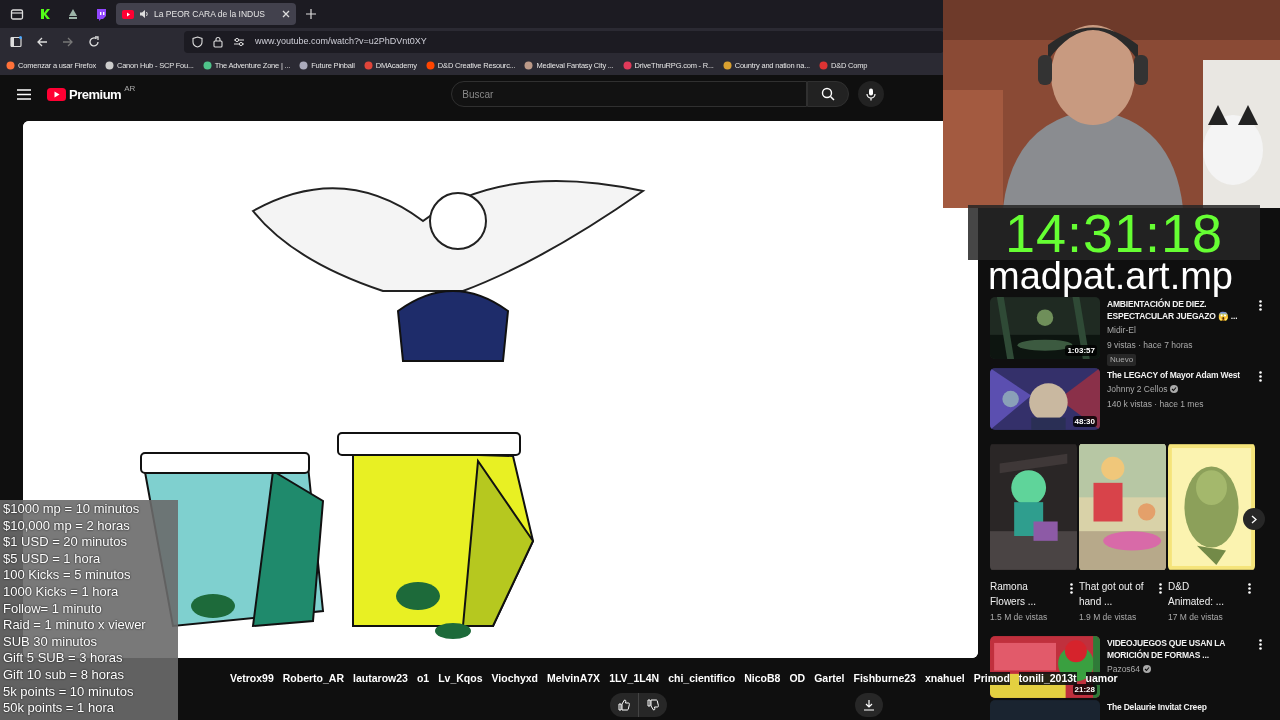 The width and height of the screenshot is (1280, 720). What do you see at coordinates (1179, 375) in the screenshot?
I see `video-title: The LEGACY of Mayor Adam West` at bounding box center [1179, 375].